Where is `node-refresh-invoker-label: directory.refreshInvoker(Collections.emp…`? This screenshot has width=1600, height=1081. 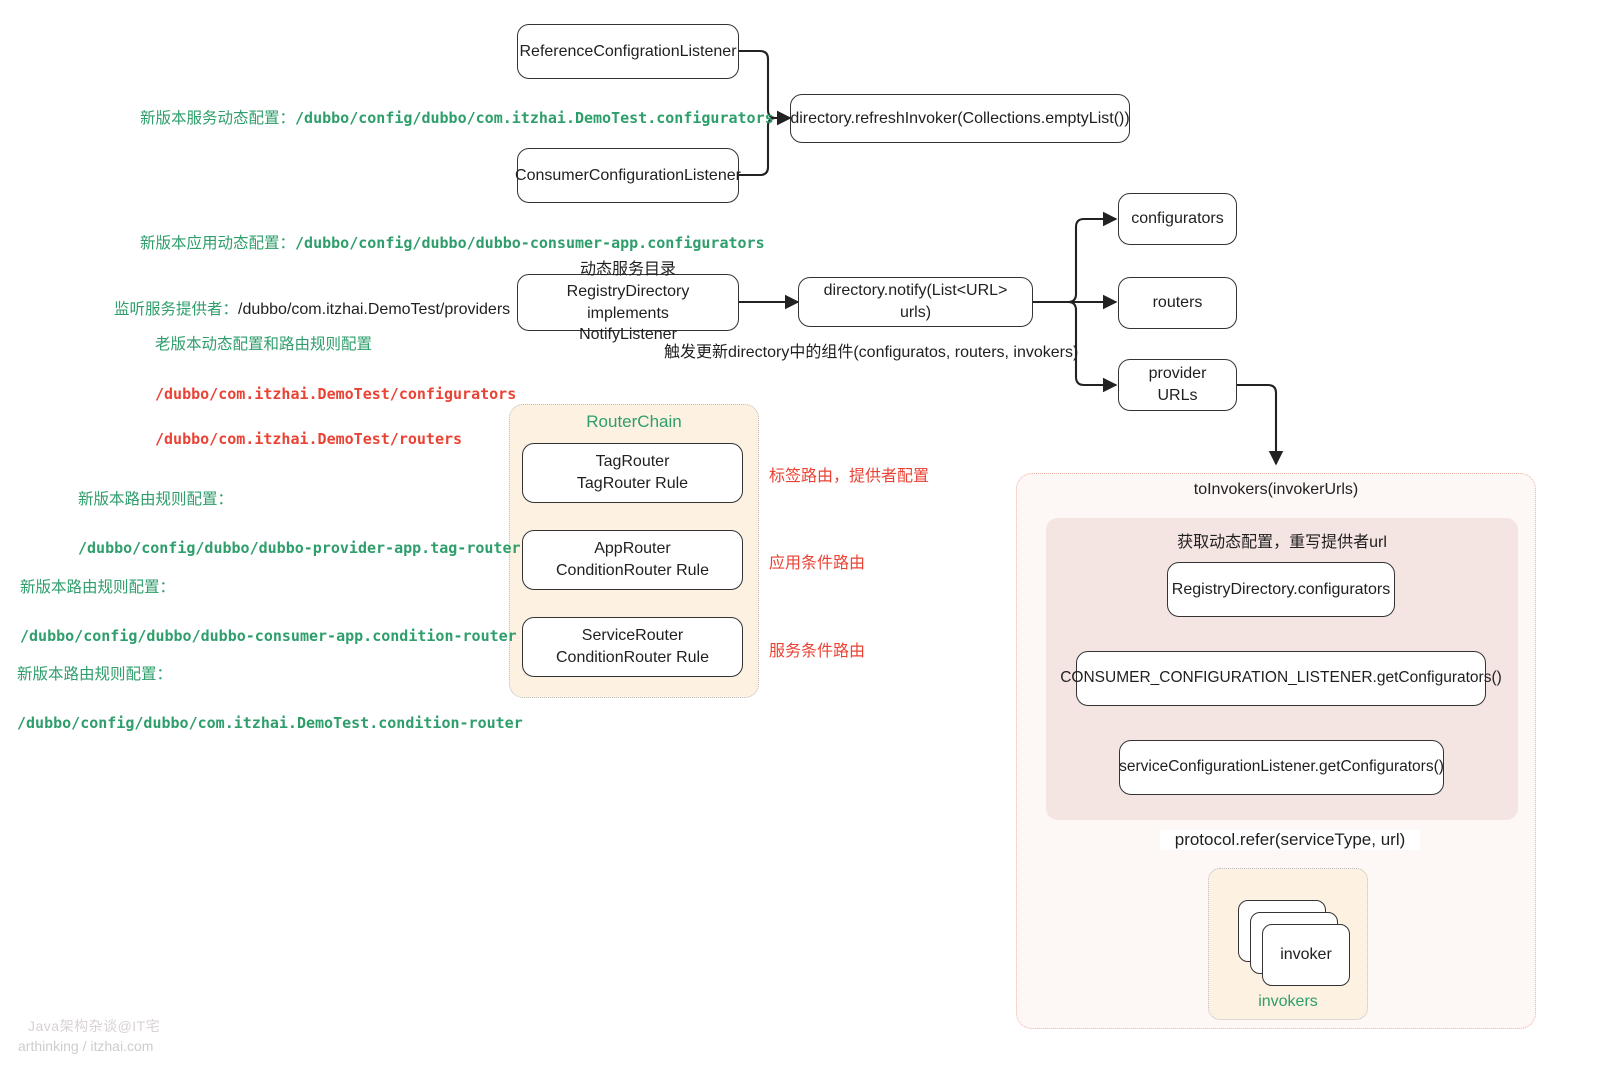 node-refresh-invoker-label: directory.refreshInvoker(Collections.emp… is located at coordinates (960, 118).